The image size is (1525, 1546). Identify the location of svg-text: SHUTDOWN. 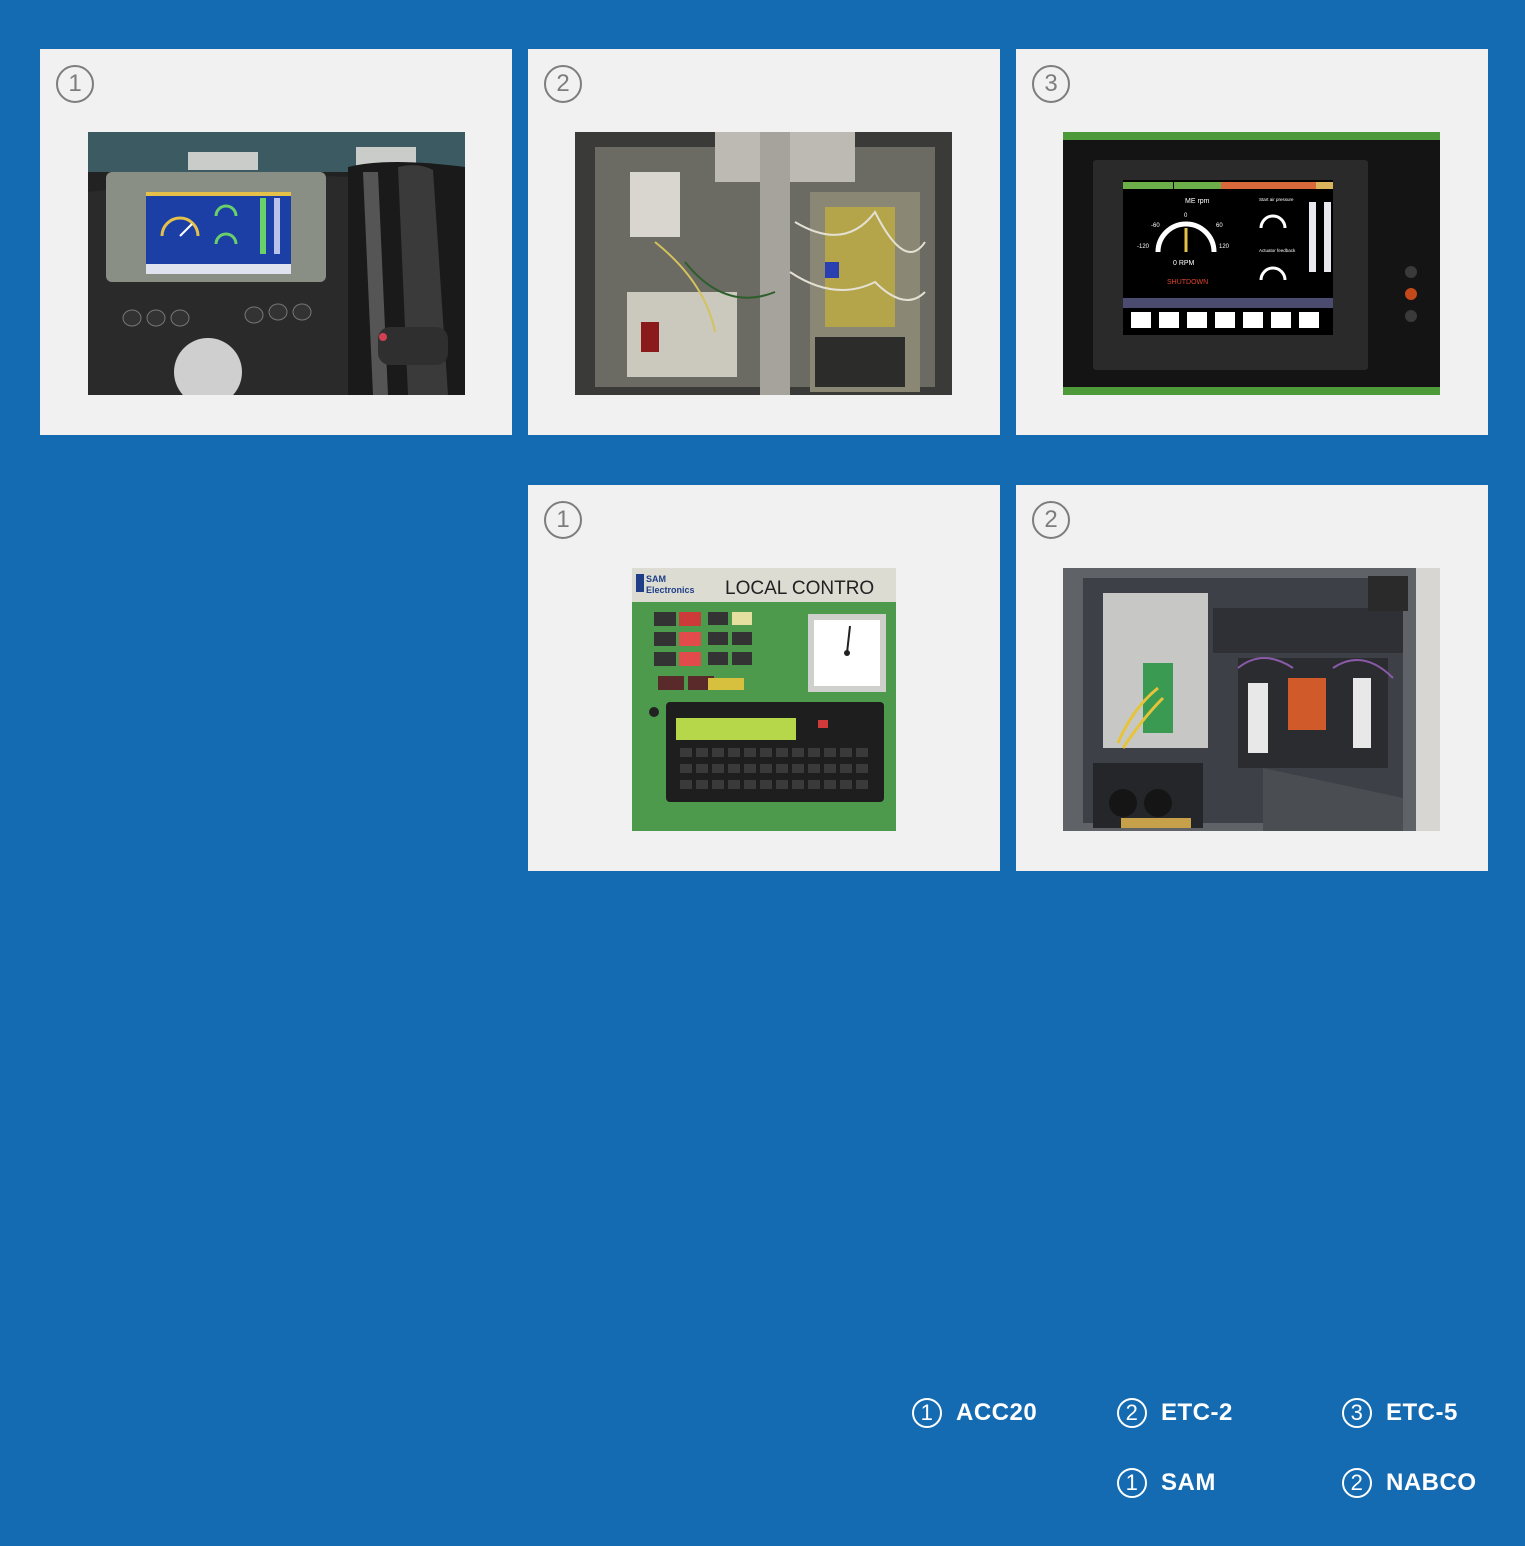
(1187, 282).